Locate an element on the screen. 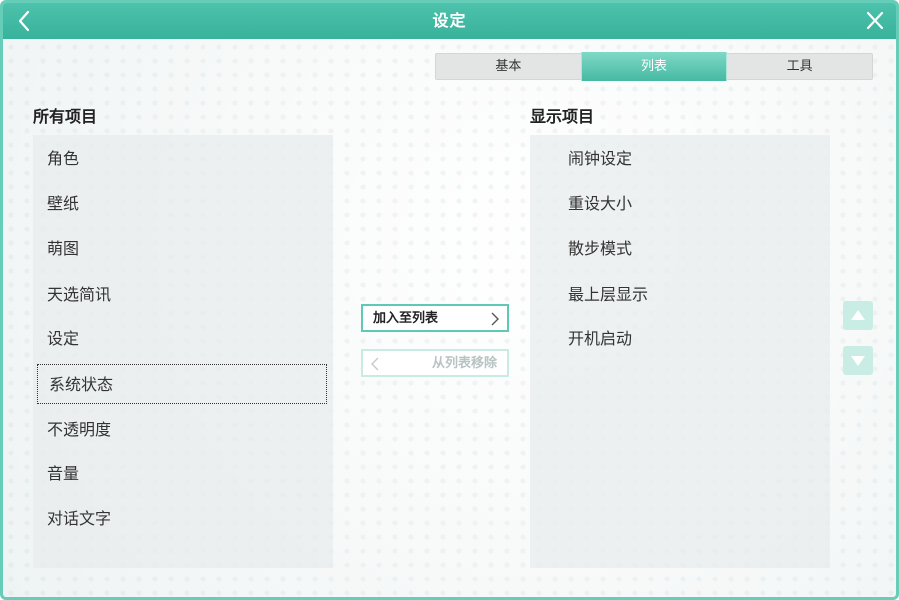 The height and width of the screenshot is (600, 899). add-to-list-button: 加入至列表 is located at coordinates (435, 318).